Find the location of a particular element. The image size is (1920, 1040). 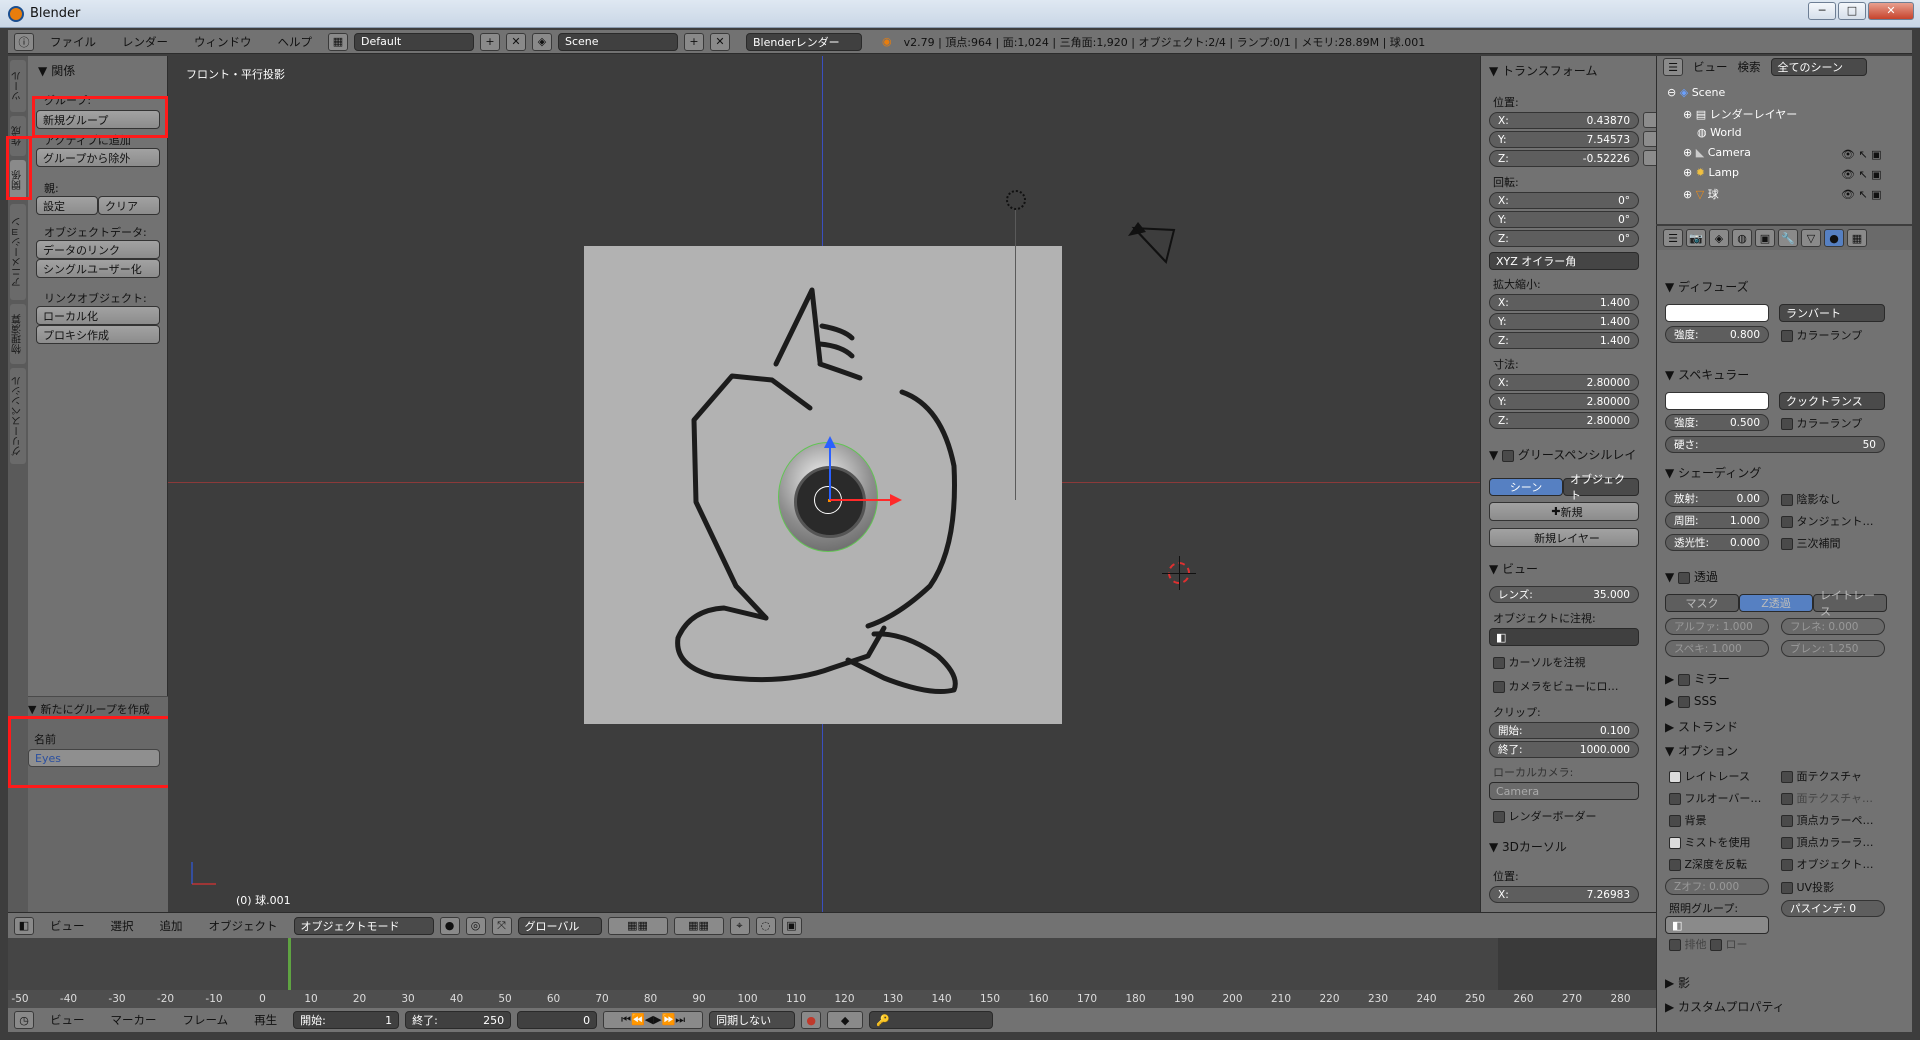

current-frame-field: 0 is located at coordinates (557, 1020).